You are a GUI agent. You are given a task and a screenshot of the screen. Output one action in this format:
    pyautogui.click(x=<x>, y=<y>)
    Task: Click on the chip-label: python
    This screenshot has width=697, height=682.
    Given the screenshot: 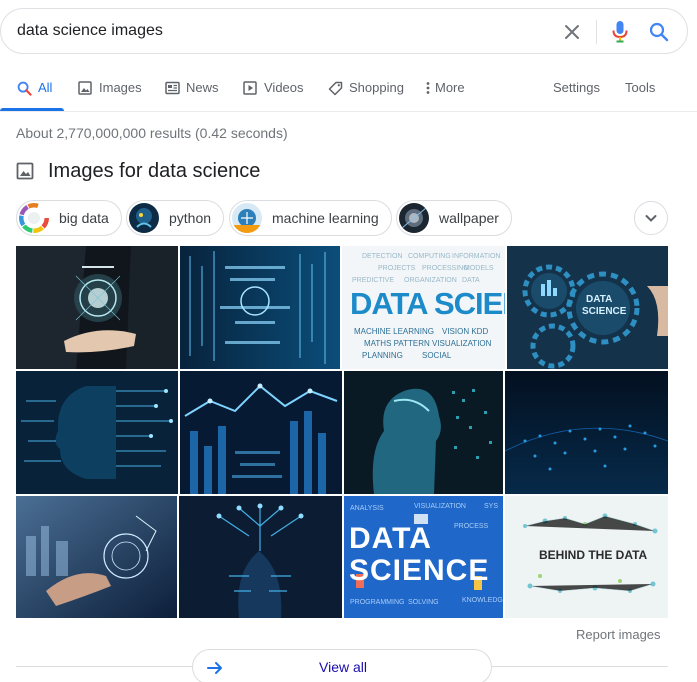 What is the action you would take?
    pyautogui.click(x=190, y=218)
    